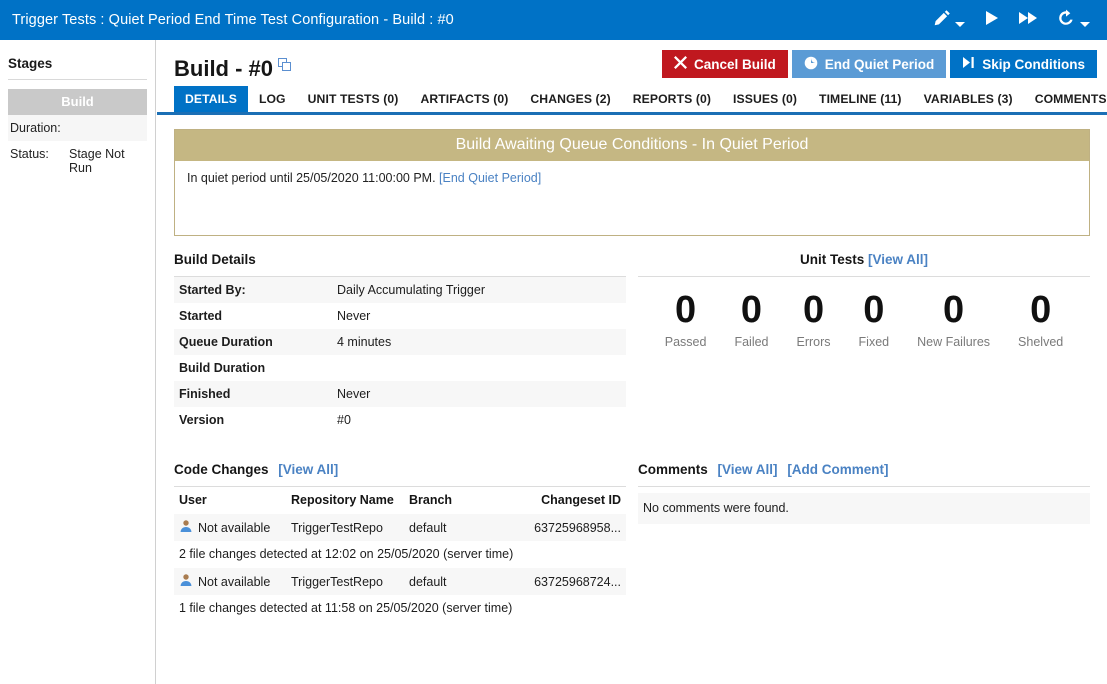 Image resolution: width=1107 pixels, height=684 pixels. What do you see at coordinates (400, 500) in the screenshot?
I see `code-changes-header-row: User Repository Name Branch Changeset ID` at bounding box center [400, 500].